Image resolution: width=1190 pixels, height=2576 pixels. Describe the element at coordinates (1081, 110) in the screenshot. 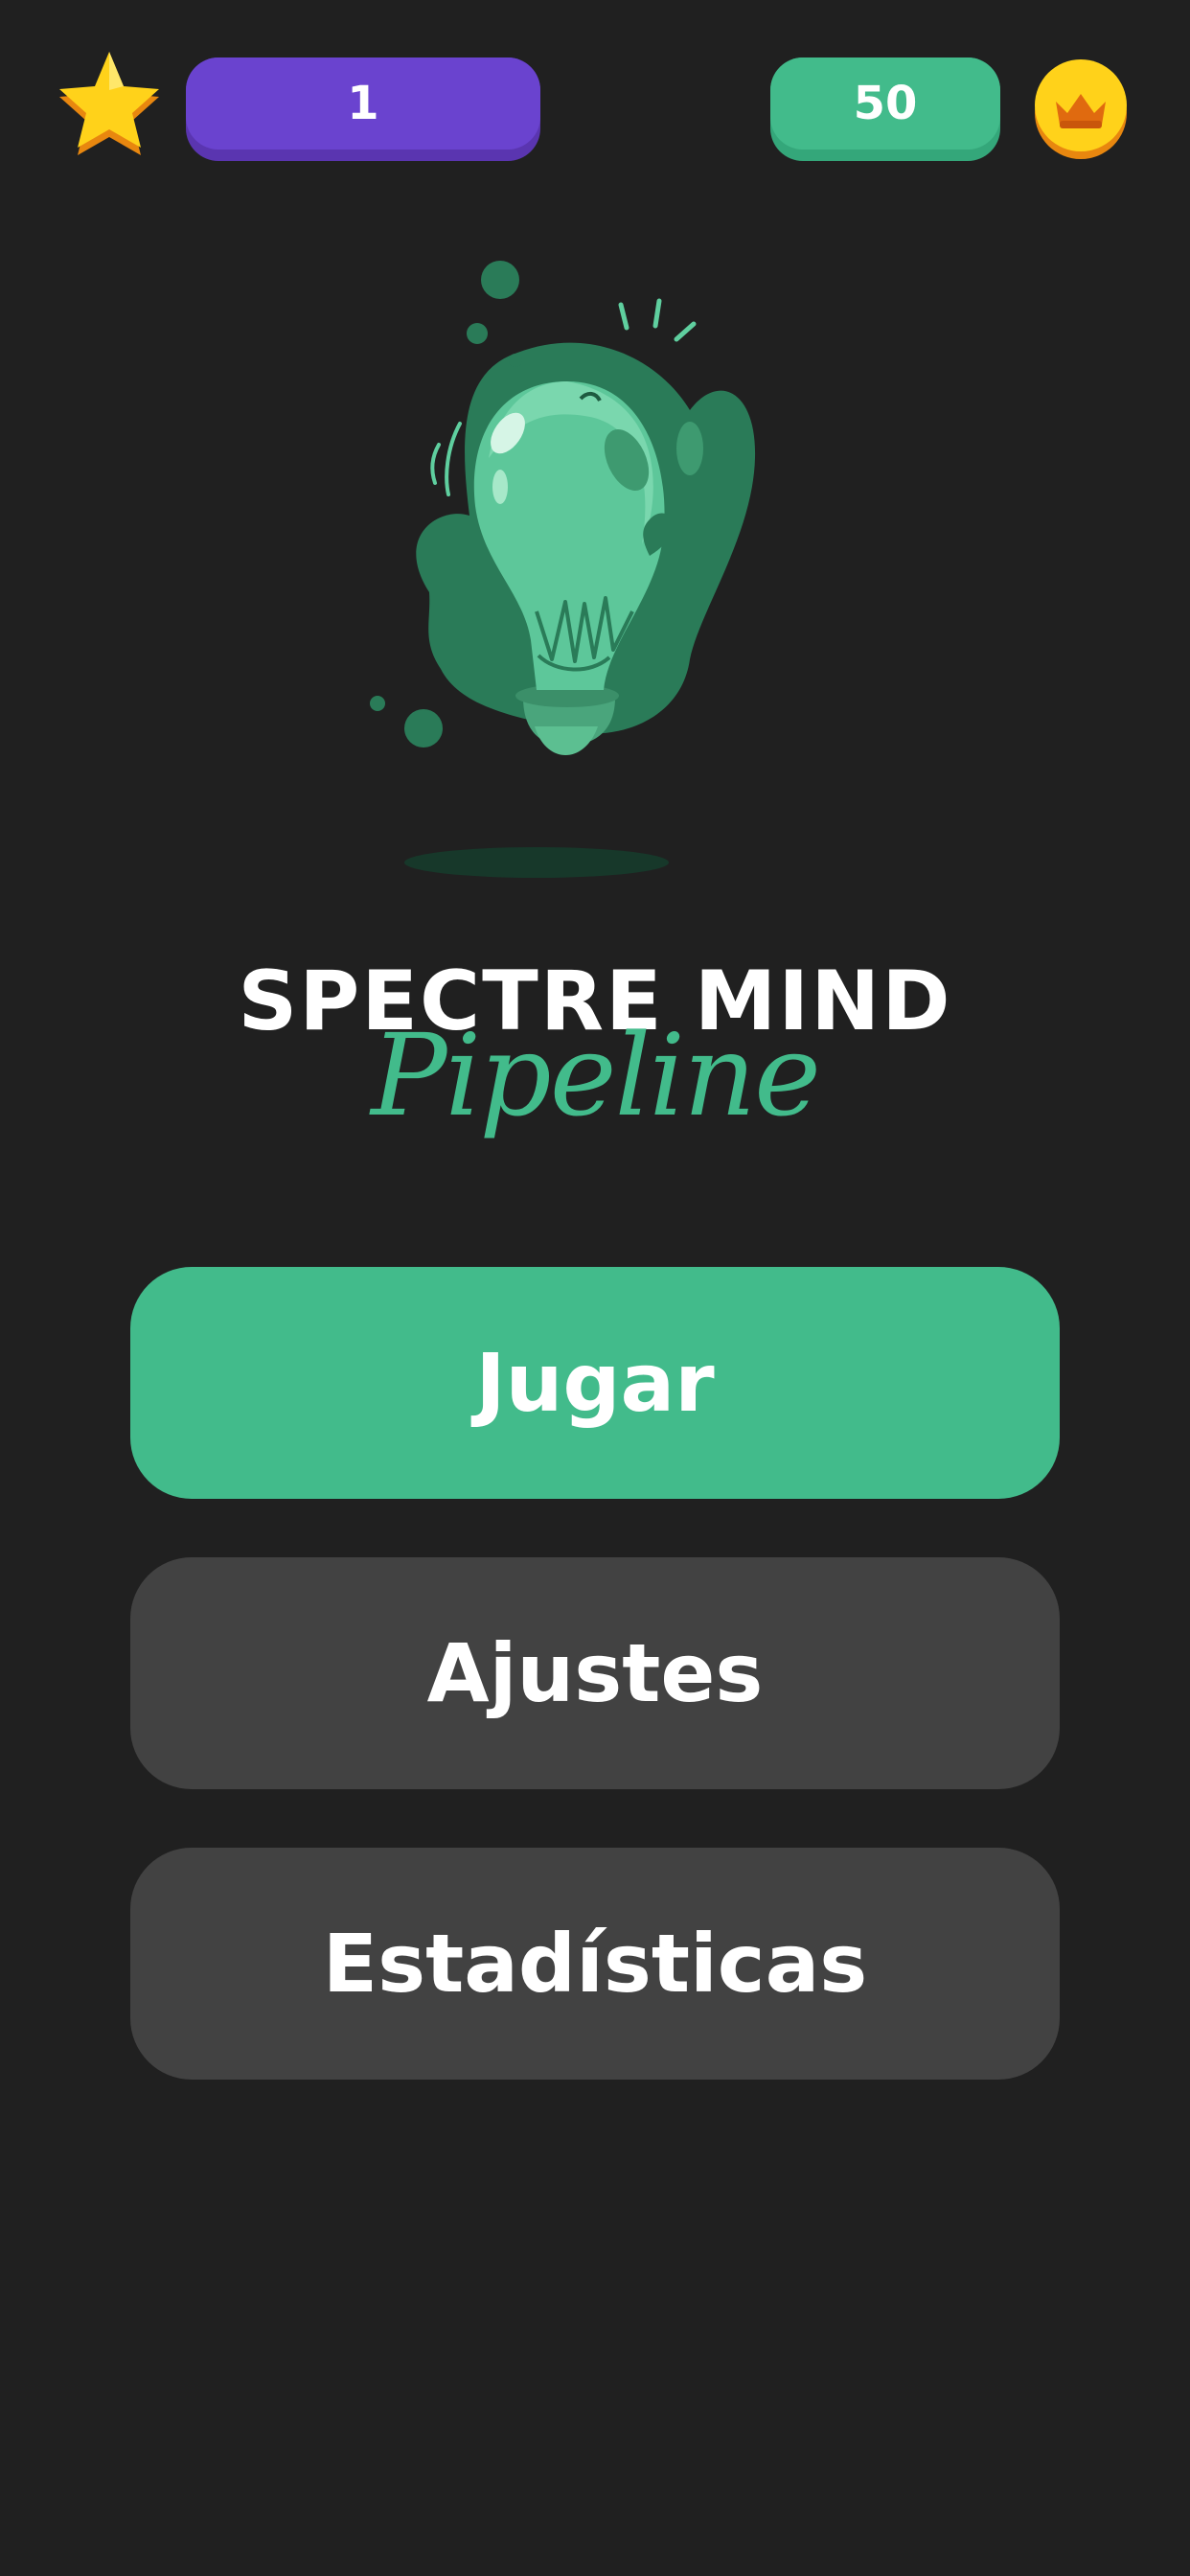

I see `crown-coin-icon` at that location.